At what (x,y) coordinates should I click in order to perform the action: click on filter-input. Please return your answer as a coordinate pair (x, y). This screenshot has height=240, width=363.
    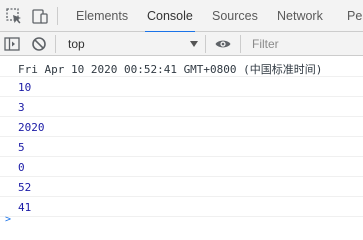
    Looking at the image, I should click on (304, 44).